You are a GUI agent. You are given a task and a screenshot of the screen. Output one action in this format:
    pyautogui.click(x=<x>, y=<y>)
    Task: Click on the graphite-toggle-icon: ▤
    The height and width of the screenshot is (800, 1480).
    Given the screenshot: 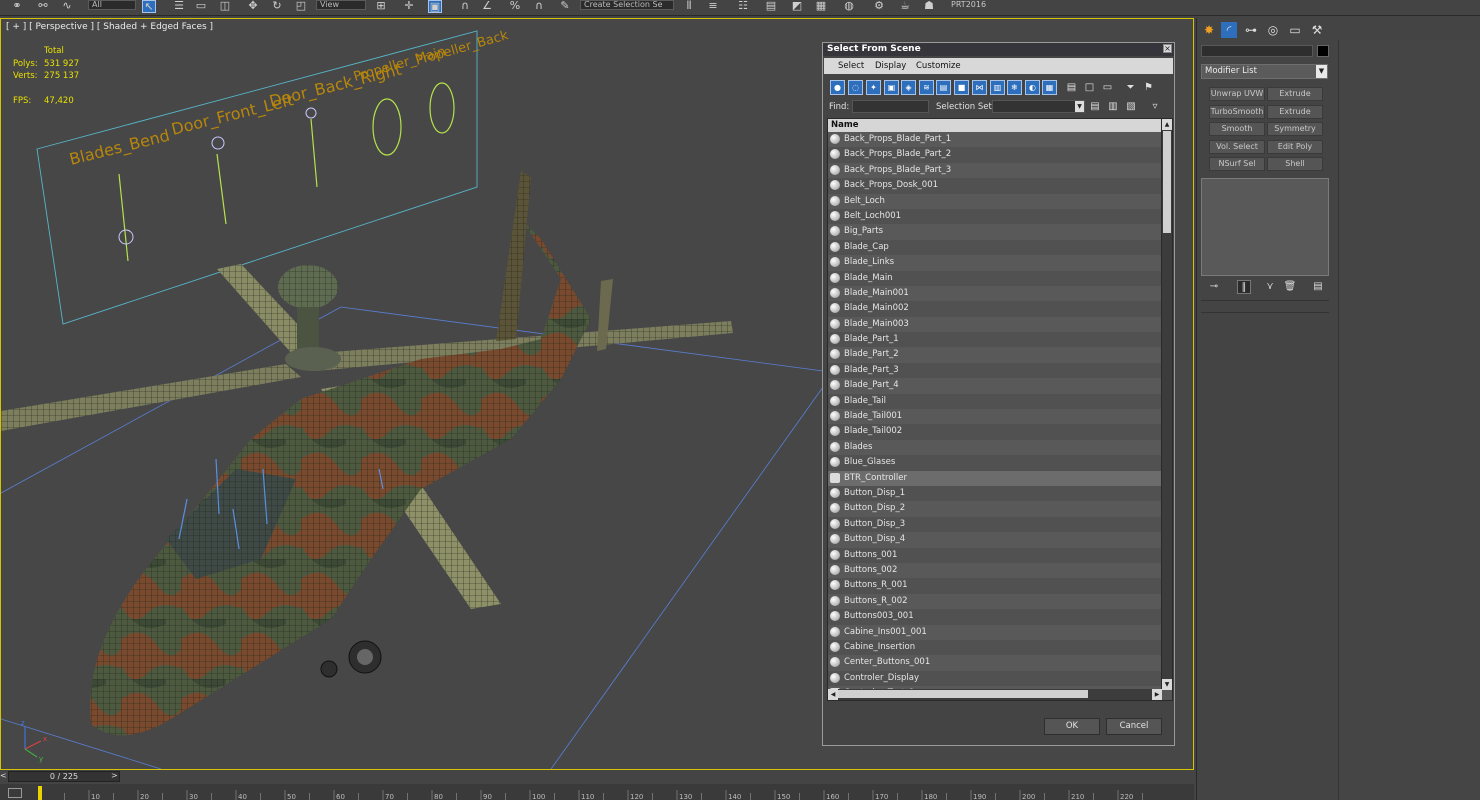 What is the action you would take?
    pyautogui.click(x=771, y=6)
    